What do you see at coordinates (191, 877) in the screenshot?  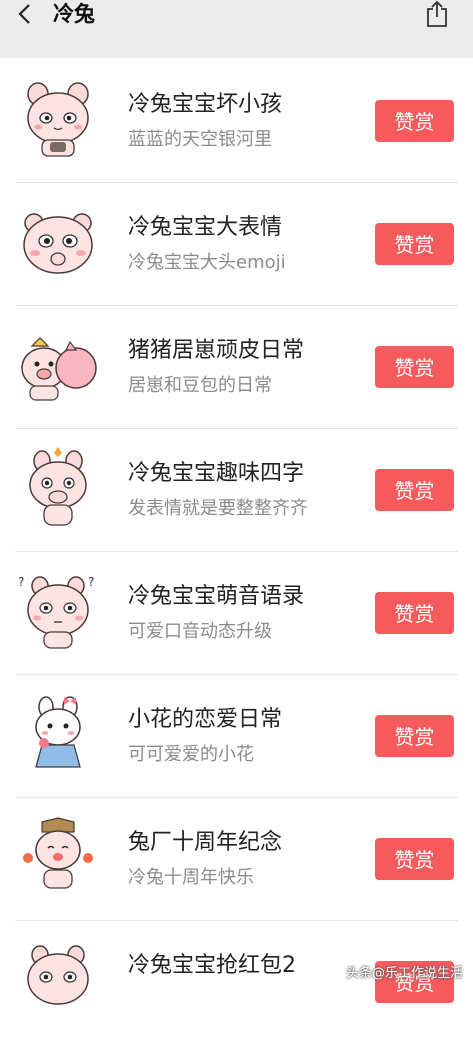 I see `item-description: 冷兔十周年快乐` at bounding box center [191, 877].